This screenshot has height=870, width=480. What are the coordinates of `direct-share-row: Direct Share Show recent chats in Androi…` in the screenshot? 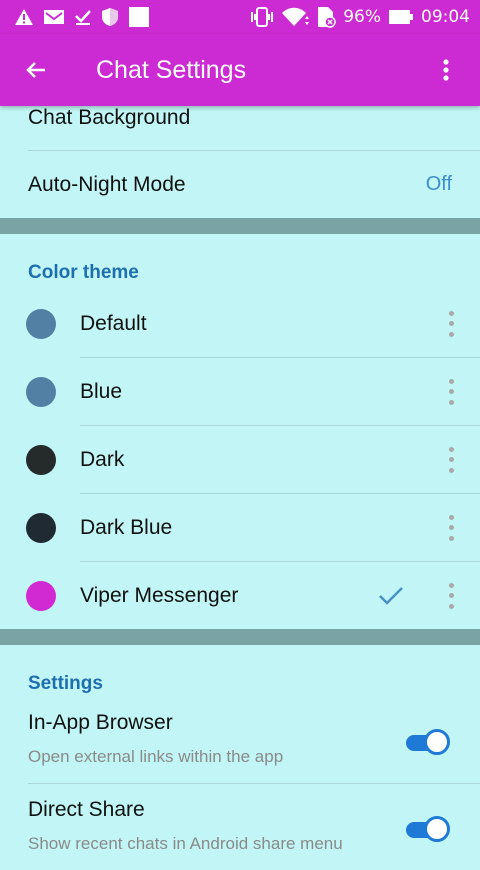 It's located at (240, 827).